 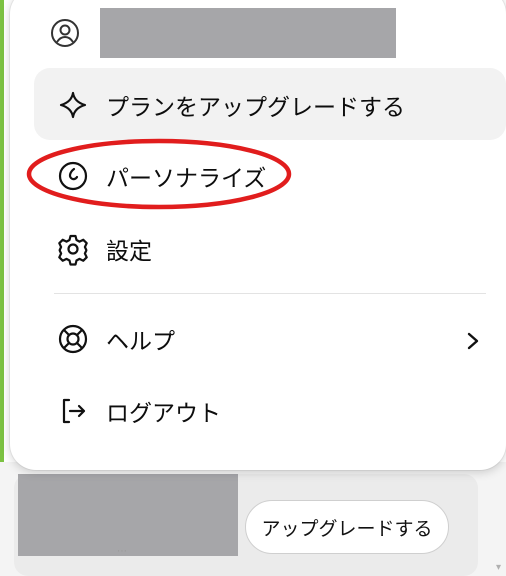 I want to click on sidebar-edge, so click(x=2, y=235).